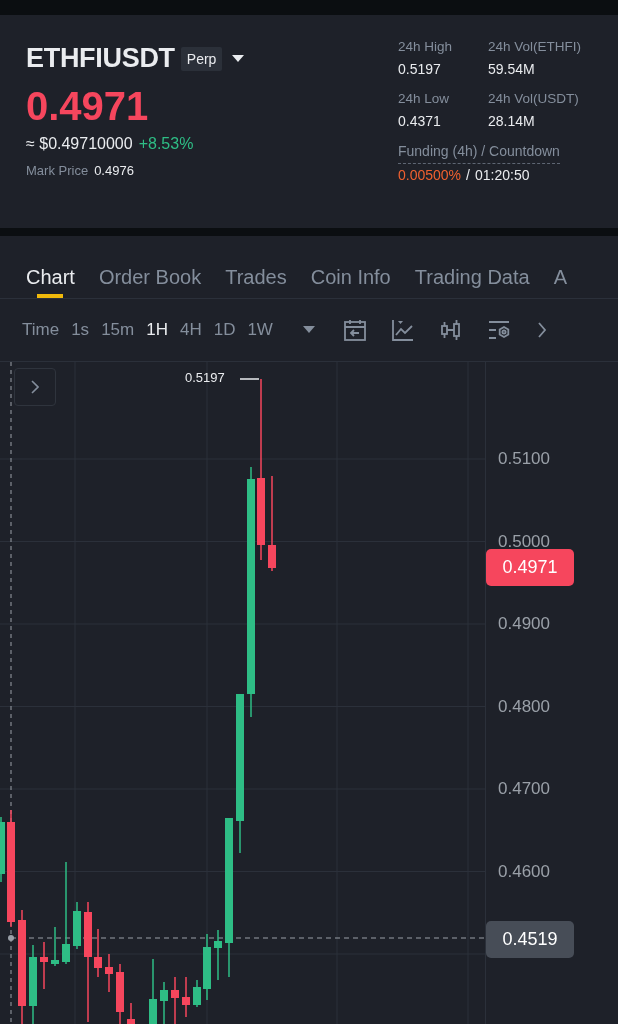 This screenshot has height=1024, width=618. Describe the element at coordinates (402, 330) in the screenshot. I see `line-chart-icon` at that location.